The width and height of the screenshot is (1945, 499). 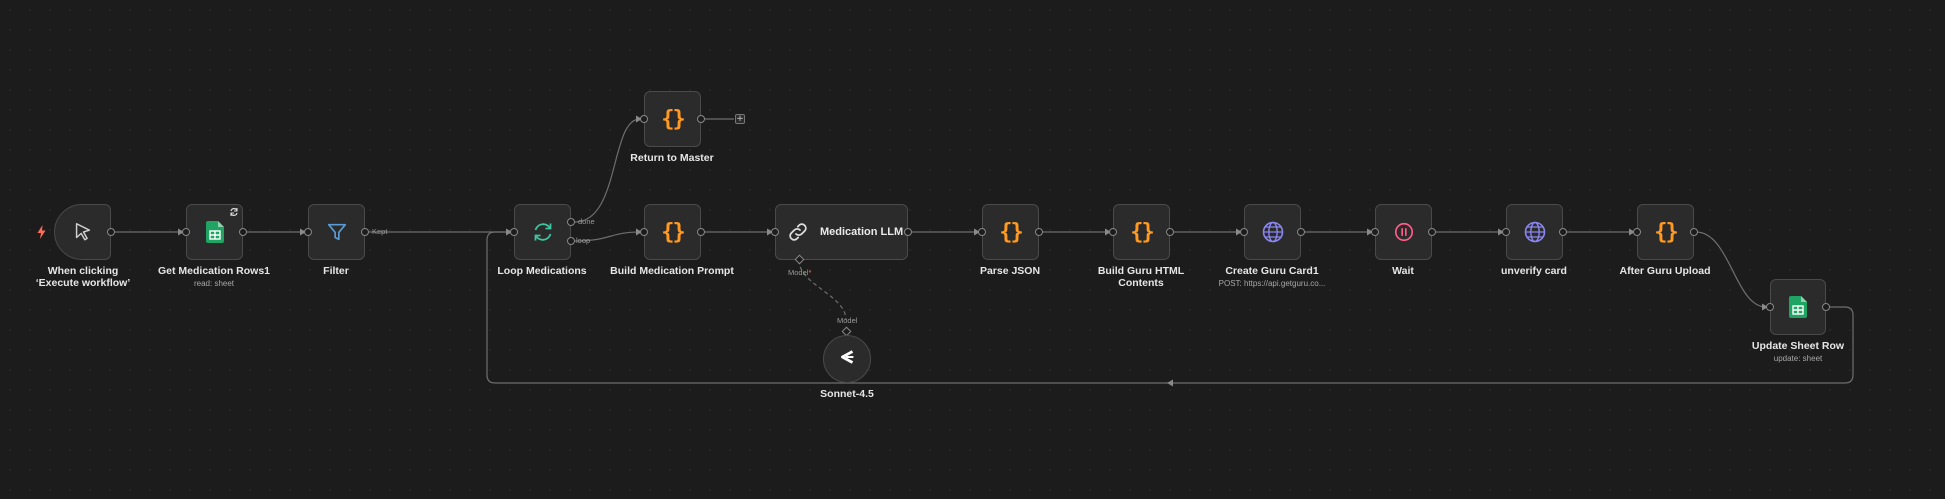 I want to click on after-guru-upload-node: {}, so click(x=1665, y=232).